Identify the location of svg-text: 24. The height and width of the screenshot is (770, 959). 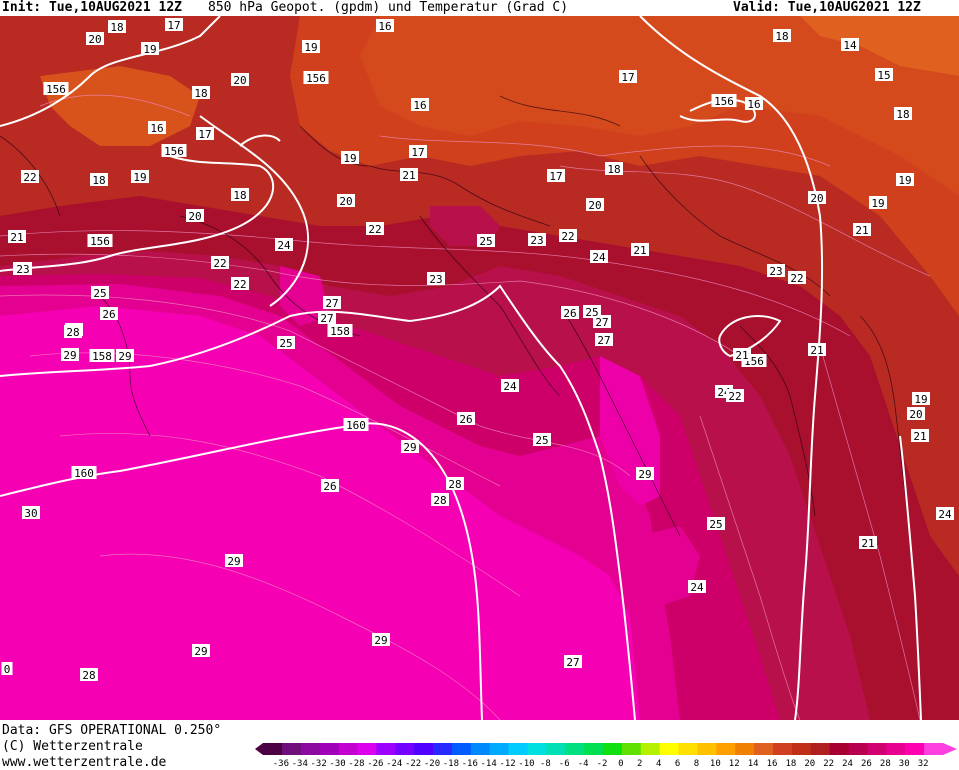
(945, 514).